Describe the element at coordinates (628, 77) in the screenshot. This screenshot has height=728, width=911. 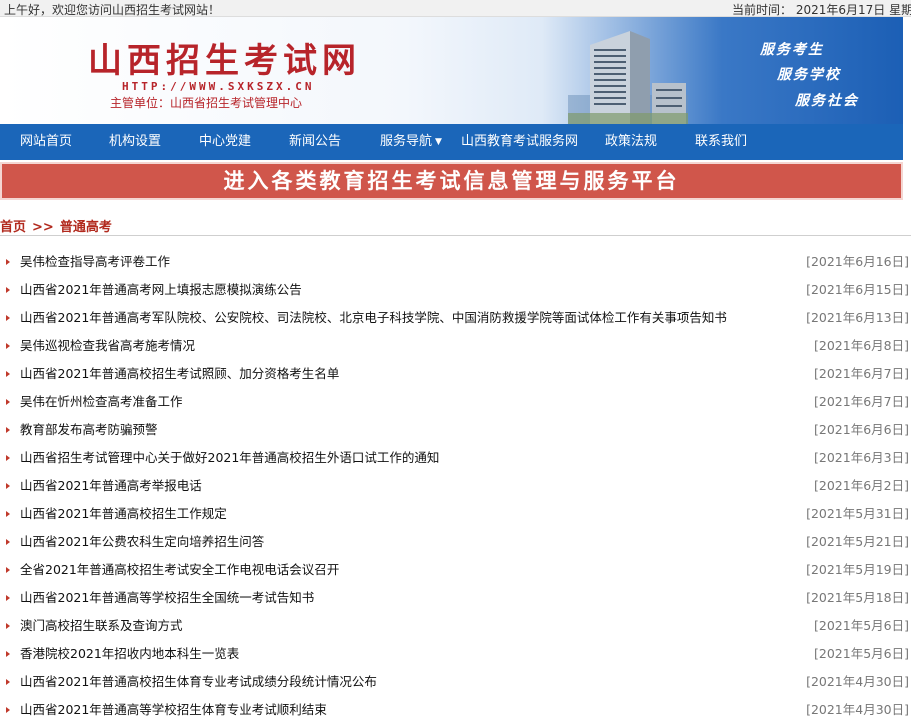
I see `building-image` at that location.